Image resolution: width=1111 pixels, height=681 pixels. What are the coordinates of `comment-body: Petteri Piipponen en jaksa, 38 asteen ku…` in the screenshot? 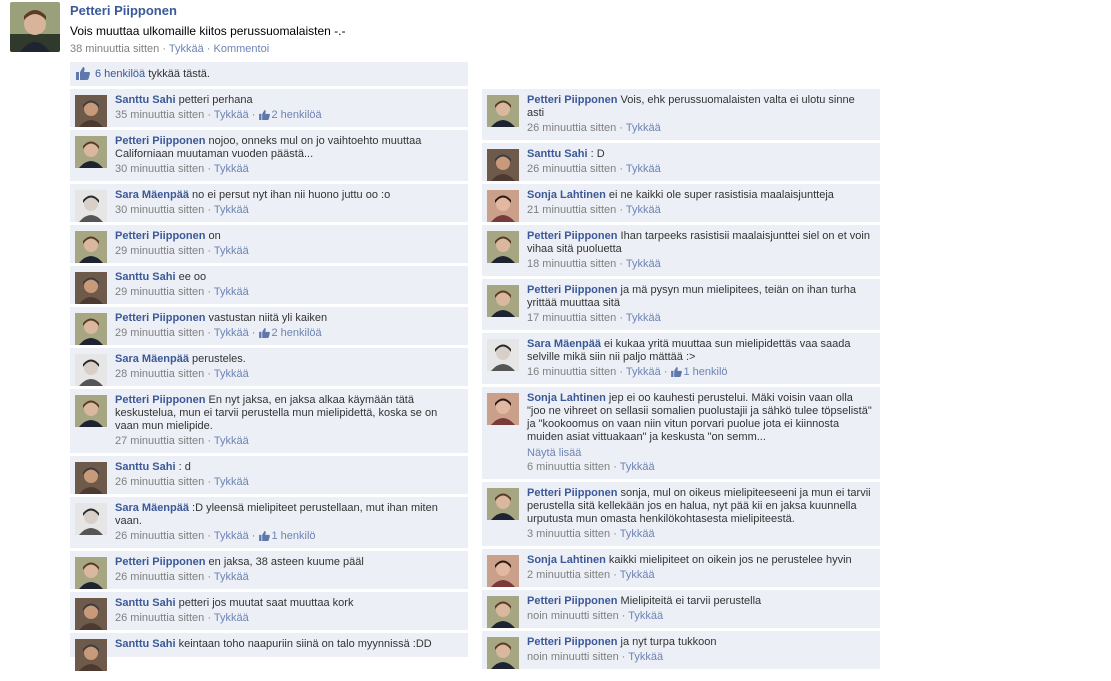 It's located at (288, 562).